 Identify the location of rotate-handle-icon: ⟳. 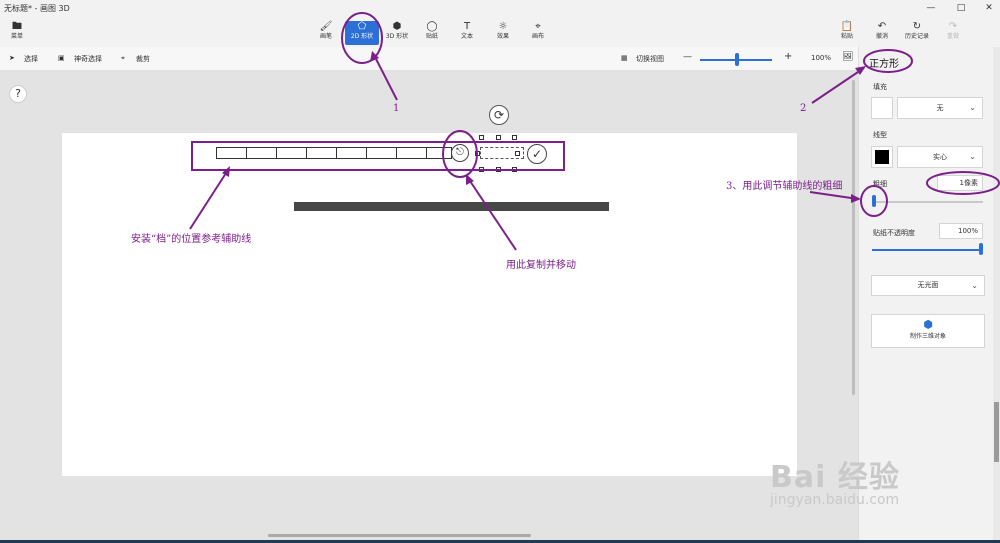
(499, 115).